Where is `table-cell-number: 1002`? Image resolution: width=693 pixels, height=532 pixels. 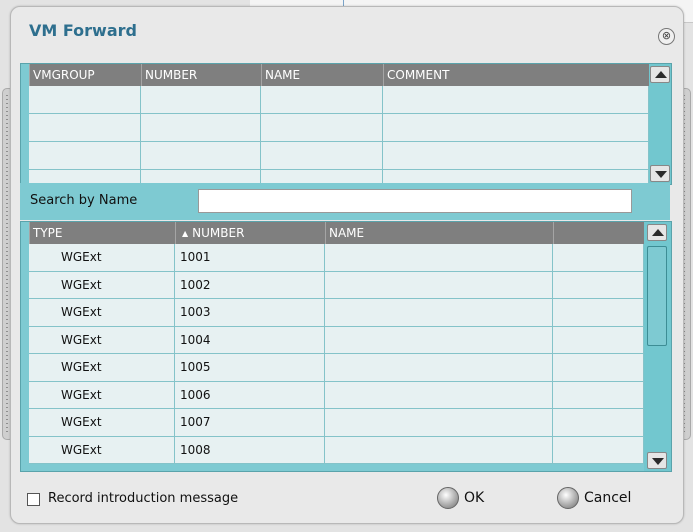 table-cell-number: 1002 is located at coordinates (250, 285).